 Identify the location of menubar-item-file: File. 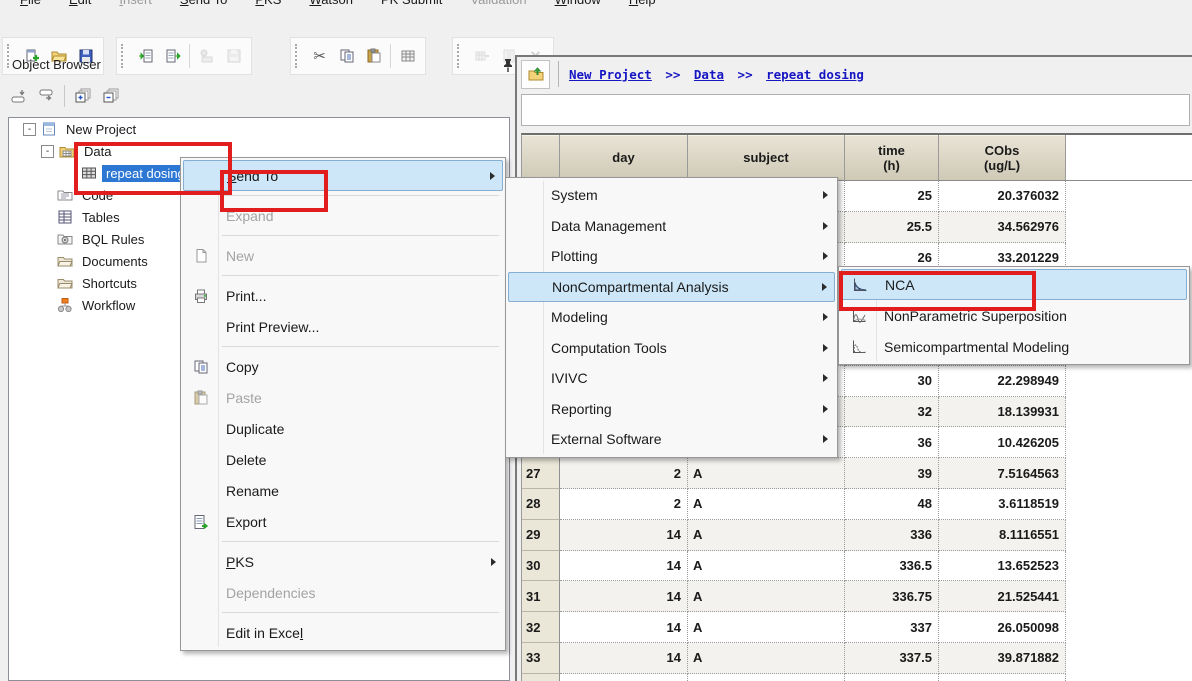
(30, 5).